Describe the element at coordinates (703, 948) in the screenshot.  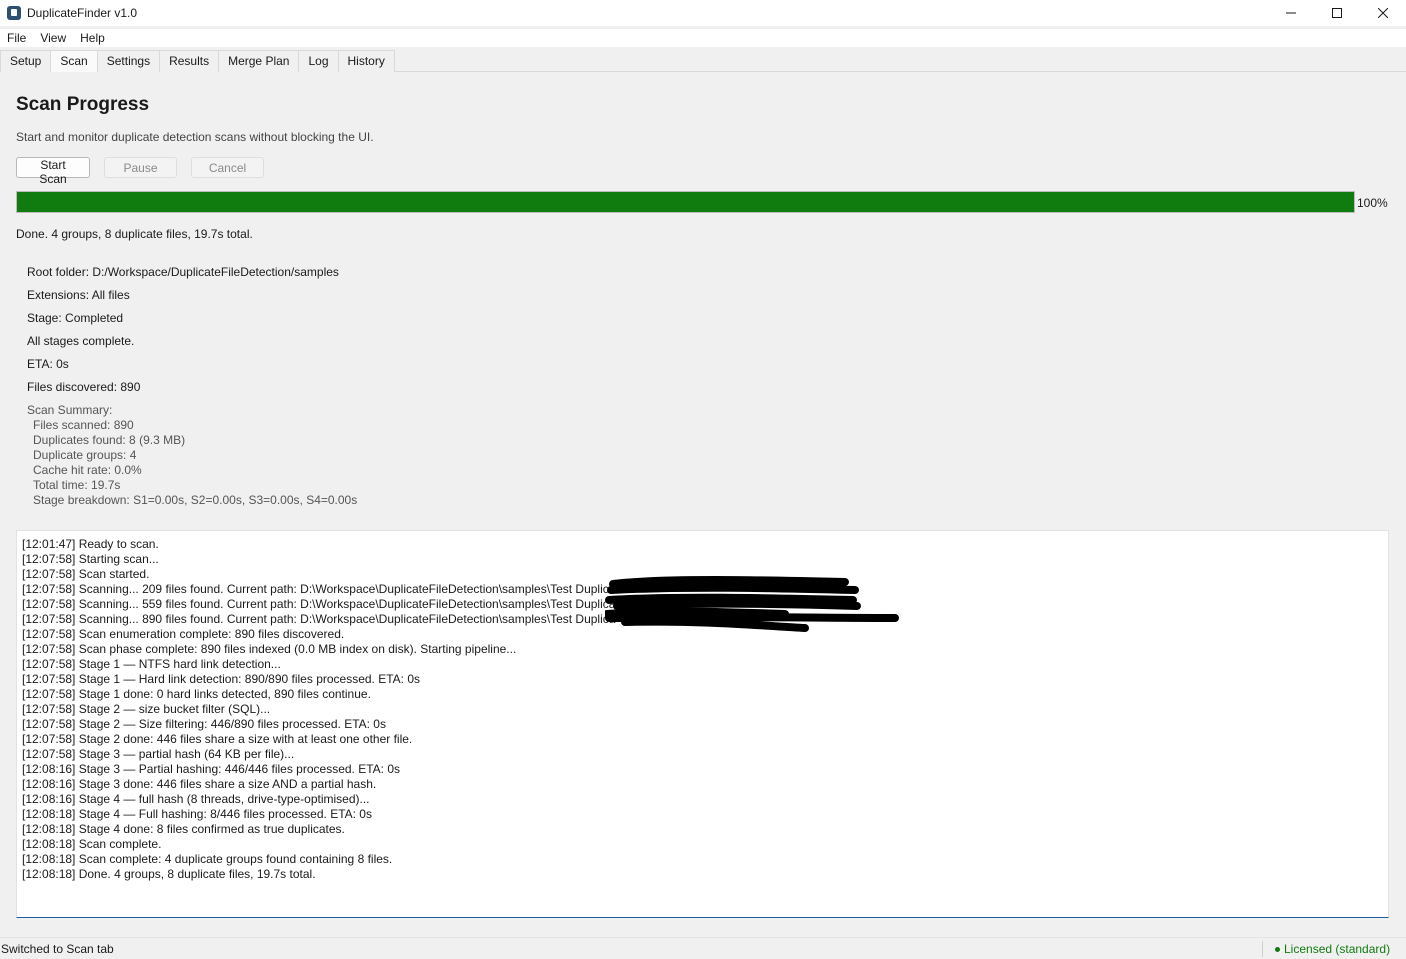
I see `status-bar: Switched to Scan tab Licensed (standard)` at that location.